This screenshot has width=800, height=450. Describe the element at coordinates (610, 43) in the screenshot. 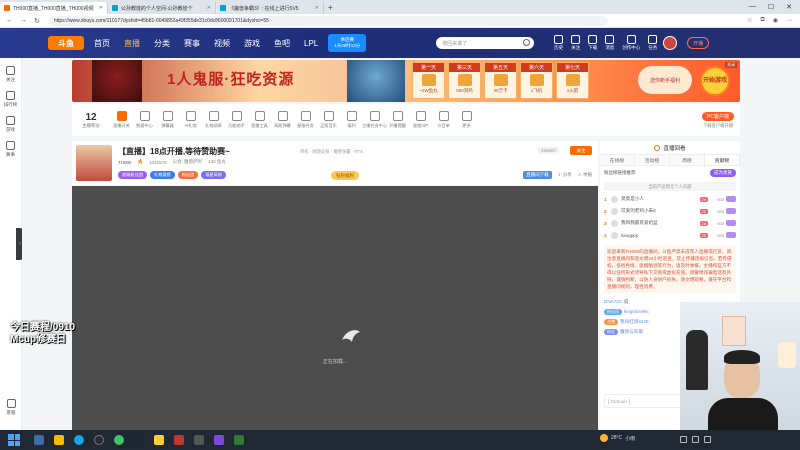

I see `messages-button: 消息` at that location.